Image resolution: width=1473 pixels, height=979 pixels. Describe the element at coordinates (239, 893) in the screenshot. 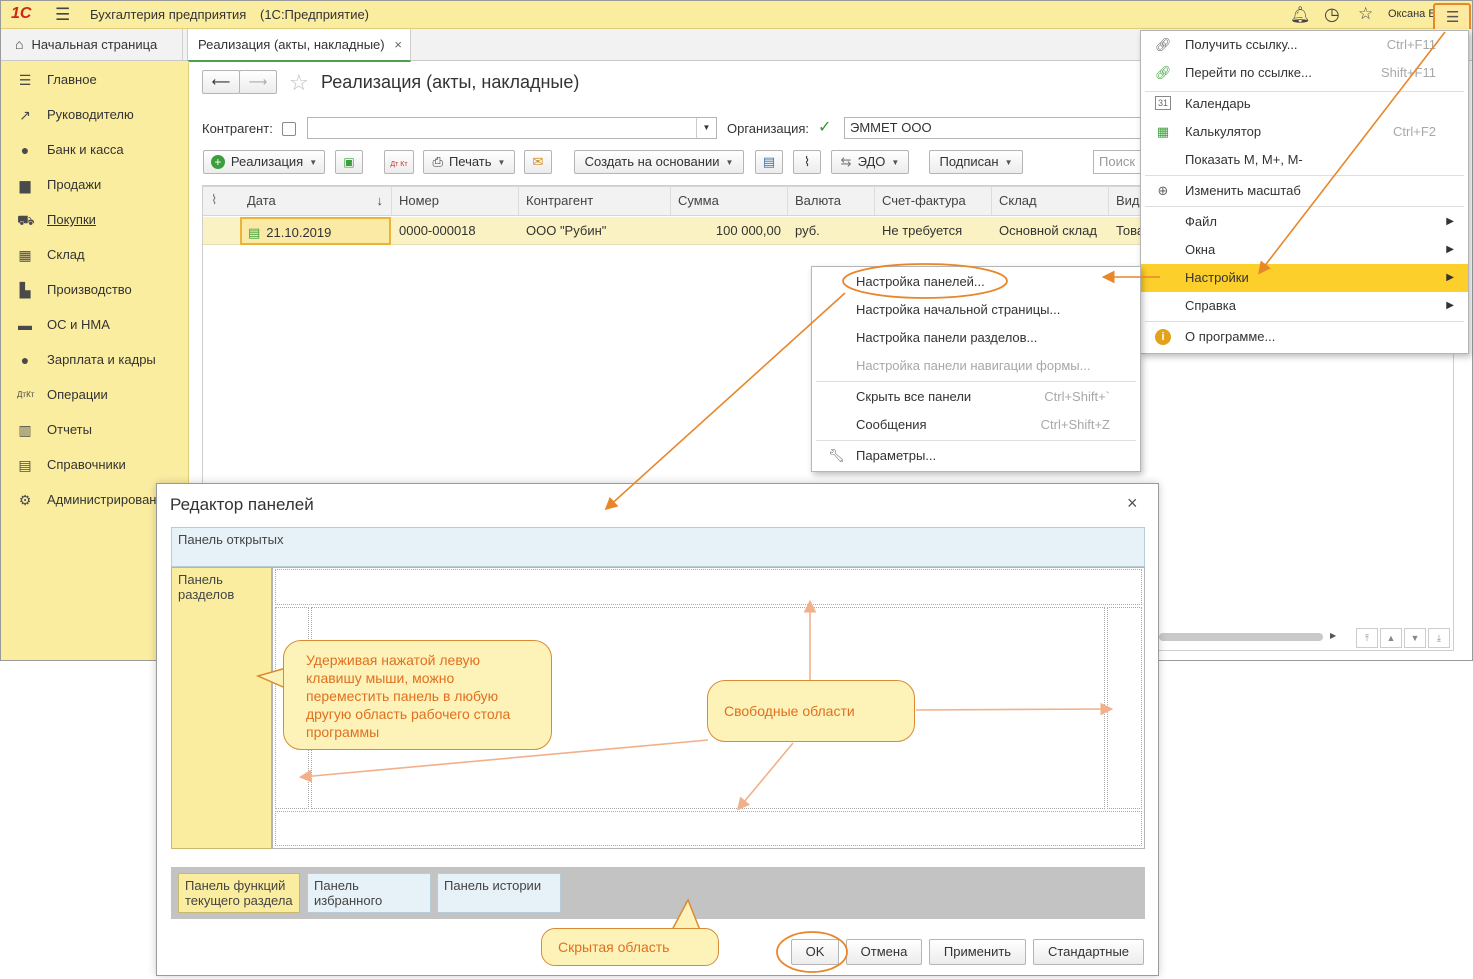

I see `functions-panel: Панель функций текущего раздела` at that location.